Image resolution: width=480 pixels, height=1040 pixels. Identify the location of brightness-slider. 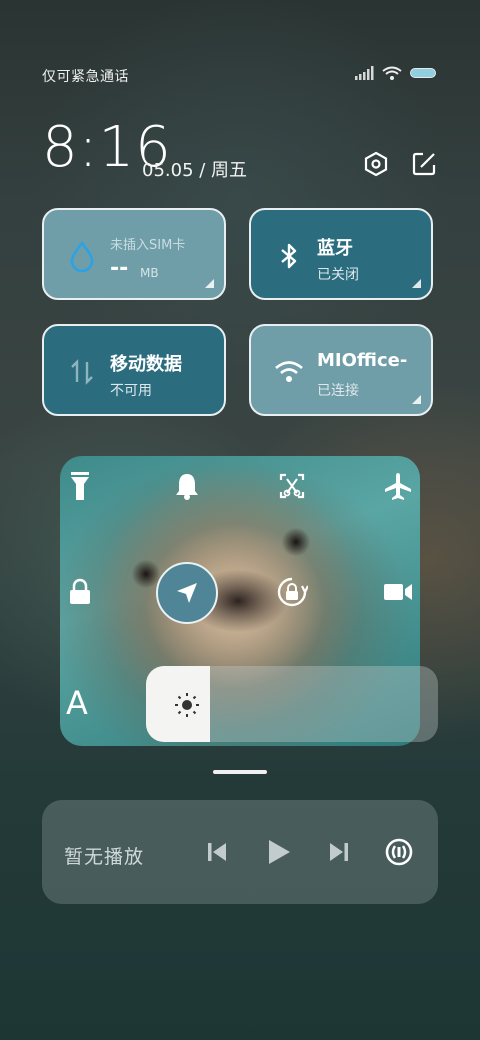
(292, 704).